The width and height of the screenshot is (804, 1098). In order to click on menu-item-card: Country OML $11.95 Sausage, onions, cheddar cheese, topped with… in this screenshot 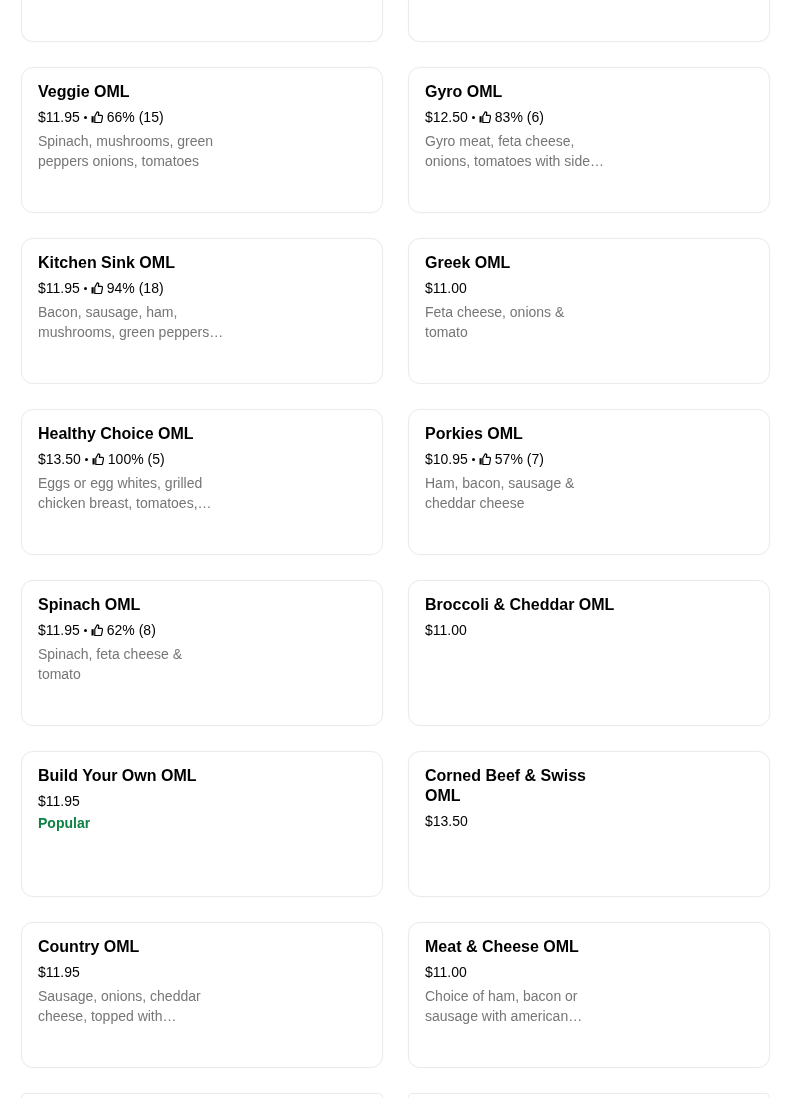, I will do `click(202, 995)`.